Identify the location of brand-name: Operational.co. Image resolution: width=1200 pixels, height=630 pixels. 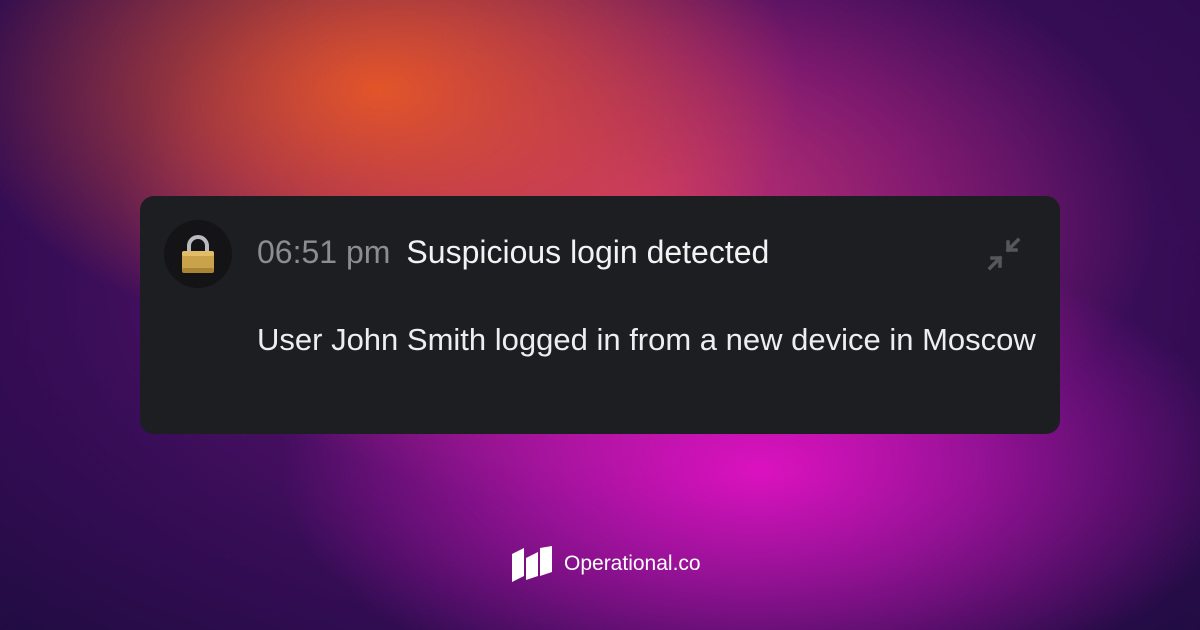
(632, 563).